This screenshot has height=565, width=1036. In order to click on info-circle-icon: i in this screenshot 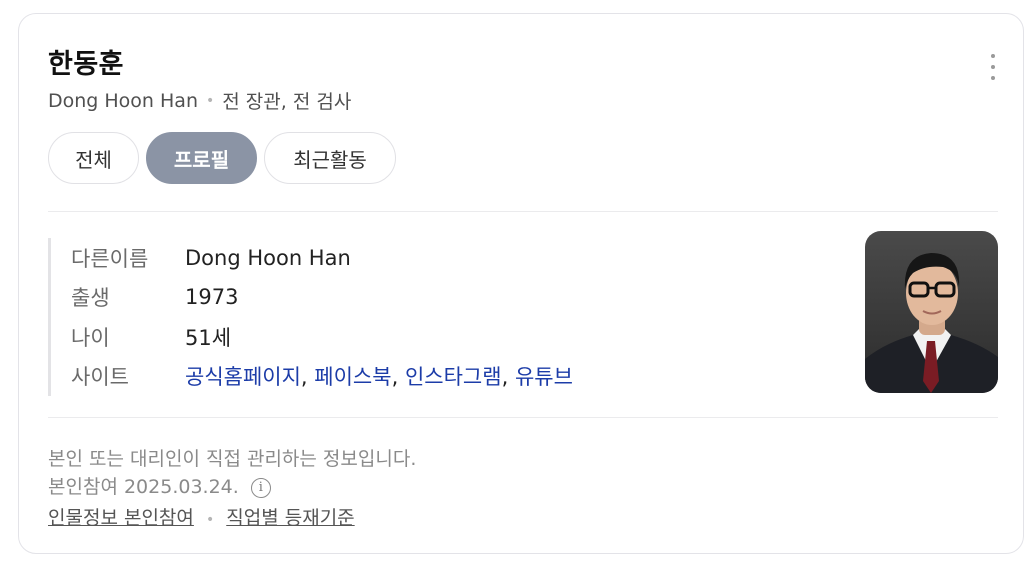, I will do `click(260, 487)`.